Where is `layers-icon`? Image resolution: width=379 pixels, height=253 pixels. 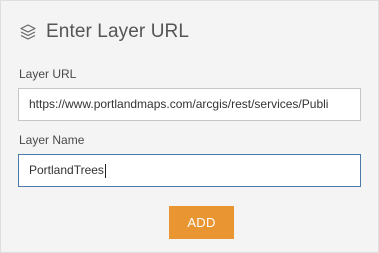
layers-icon is located at coordinates (28, 32).